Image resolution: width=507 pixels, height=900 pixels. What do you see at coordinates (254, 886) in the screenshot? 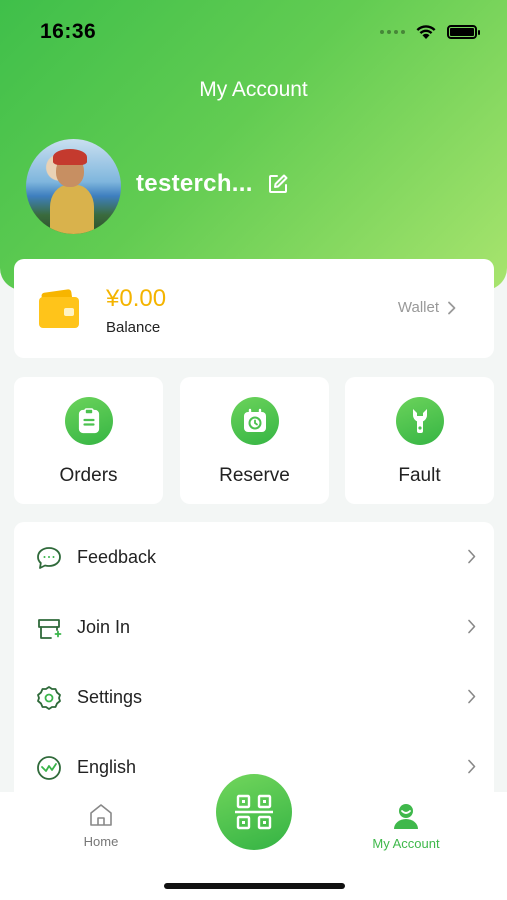
I see `home-indicator` at bounding box center [254, 886].